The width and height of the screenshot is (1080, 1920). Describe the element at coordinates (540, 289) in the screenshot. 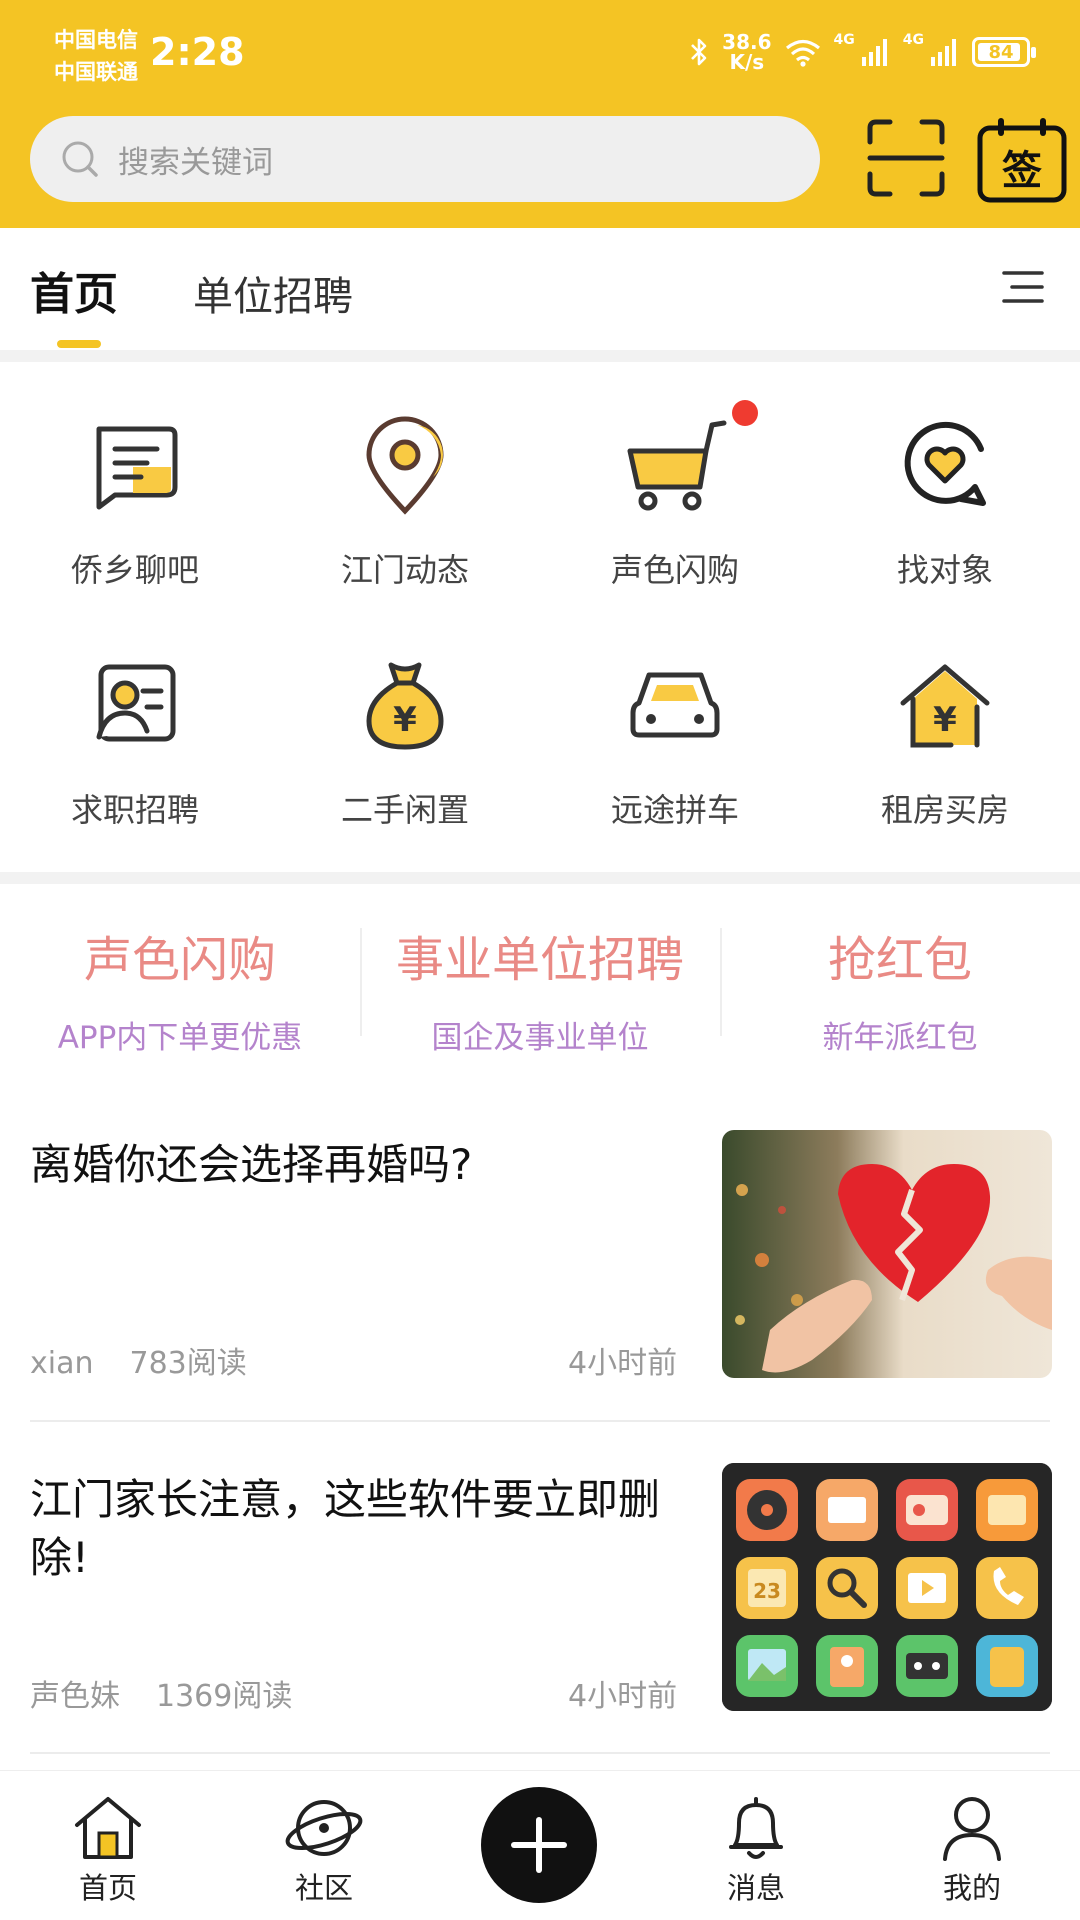

I see `tab-bar: 首页 单位招聘` at that location.